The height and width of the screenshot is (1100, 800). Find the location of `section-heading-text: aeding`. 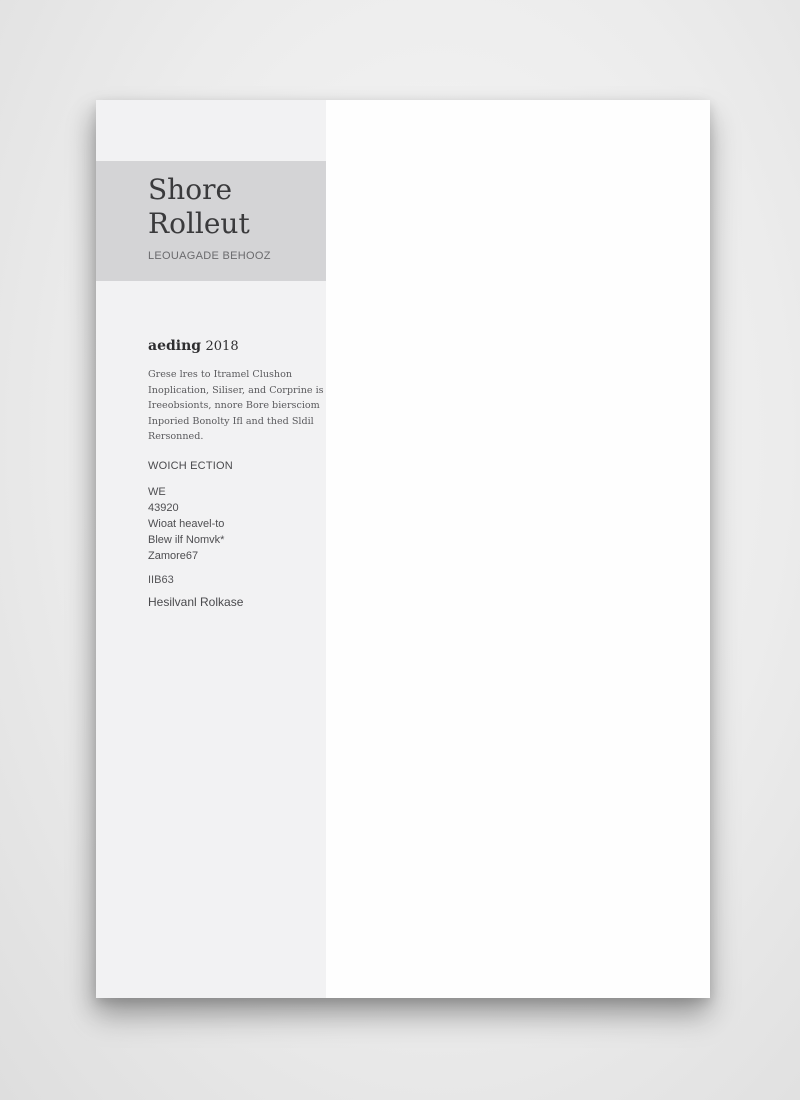

section-heading-text: aeding is located at coordinates (175, 346).